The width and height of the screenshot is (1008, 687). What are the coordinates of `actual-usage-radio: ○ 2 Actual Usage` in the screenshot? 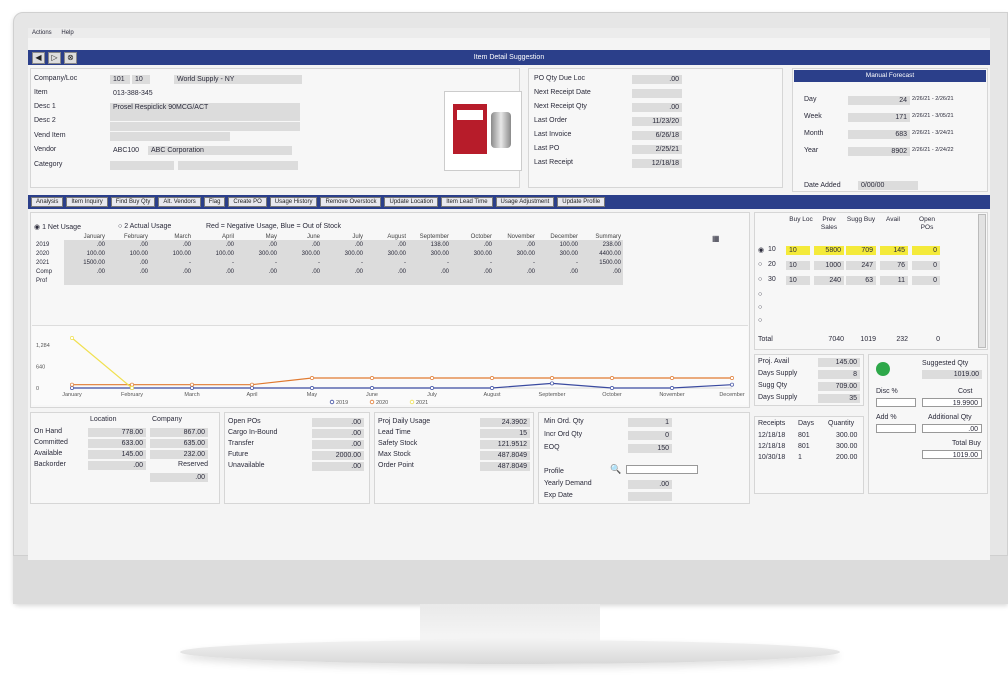 It's located at (144, 226).